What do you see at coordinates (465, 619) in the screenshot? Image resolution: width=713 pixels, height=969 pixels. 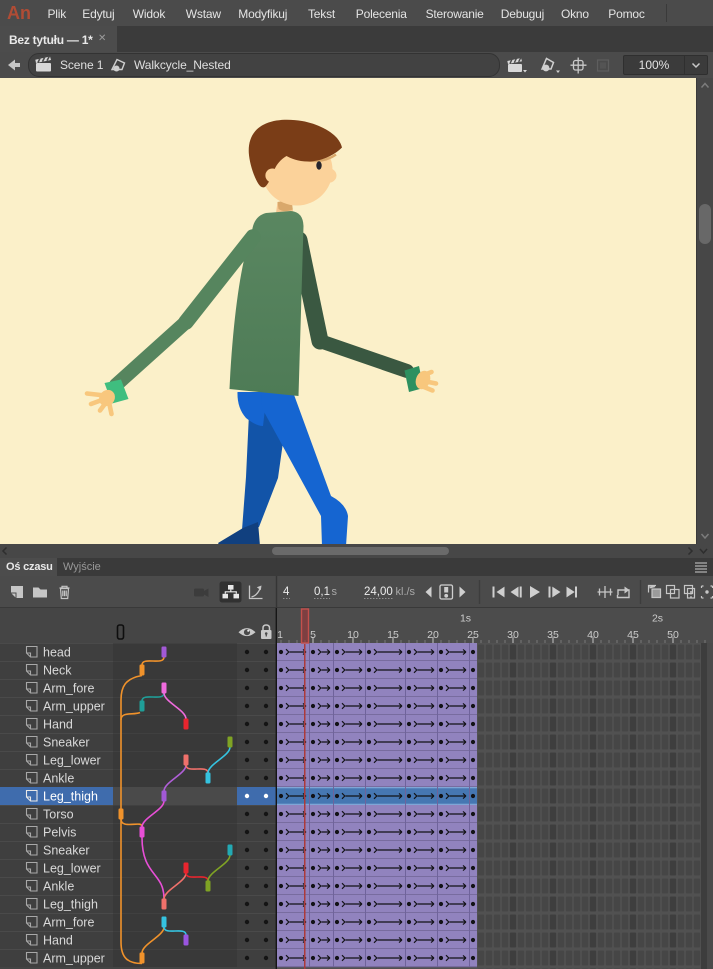 I see `svg-text: 1s` at bounding box center [465, 619].